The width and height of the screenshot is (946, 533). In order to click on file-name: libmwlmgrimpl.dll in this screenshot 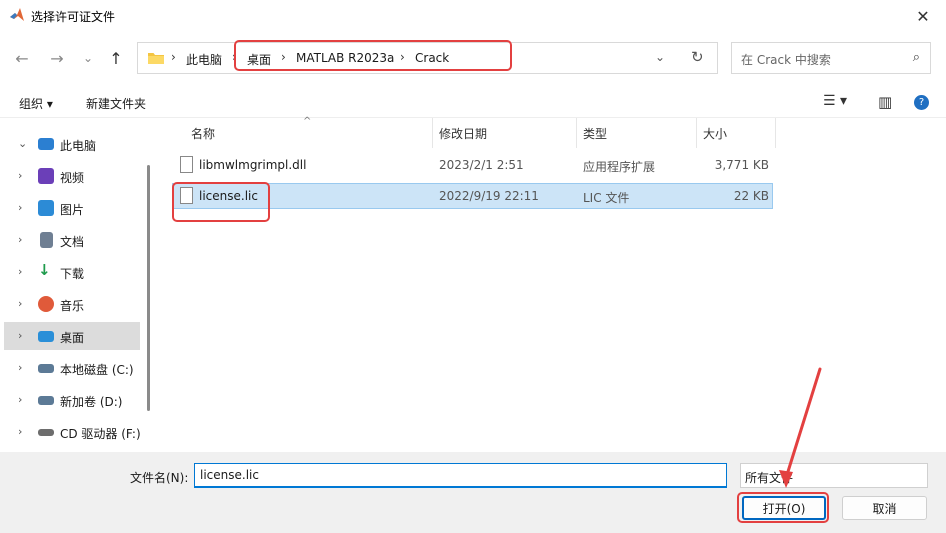, I will do `click(253, 165)`.